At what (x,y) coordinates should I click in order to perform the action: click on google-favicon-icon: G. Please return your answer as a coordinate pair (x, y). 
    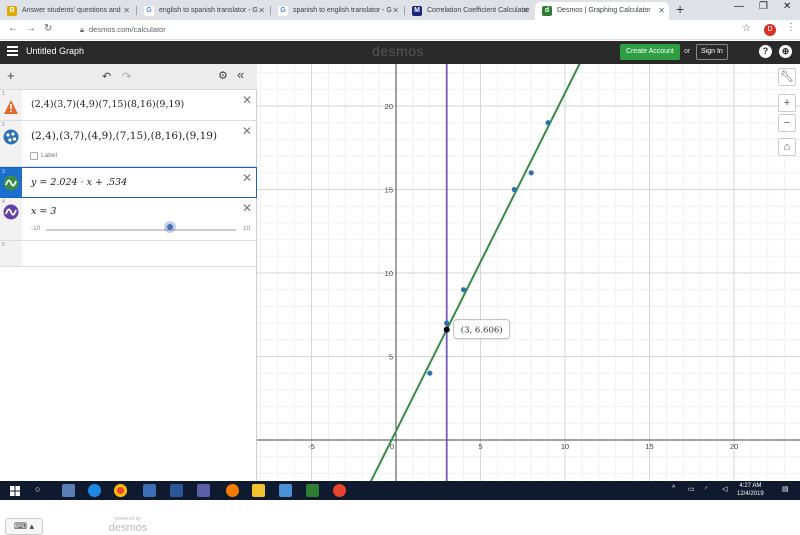
    Looking at the image, I should click on (283, 11).